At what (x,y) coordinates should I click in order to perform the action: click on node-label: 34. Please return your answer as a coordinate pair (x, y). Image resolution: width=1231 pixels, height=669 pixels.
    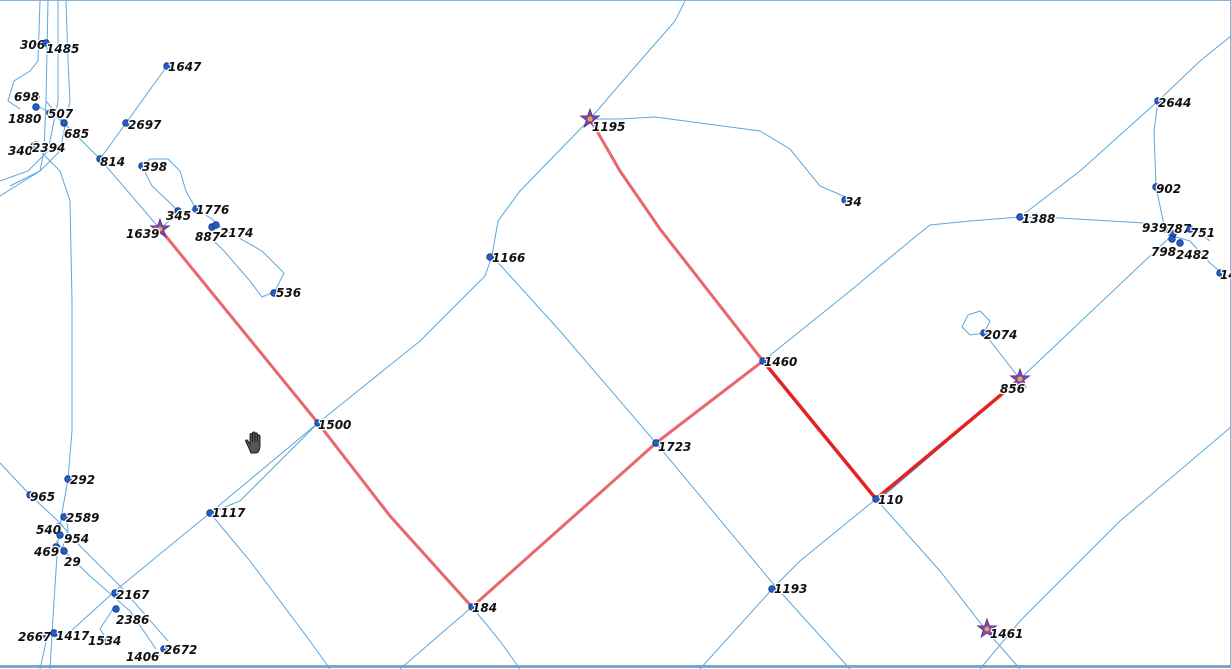
    Looking at the image, I should click on (853, 202).